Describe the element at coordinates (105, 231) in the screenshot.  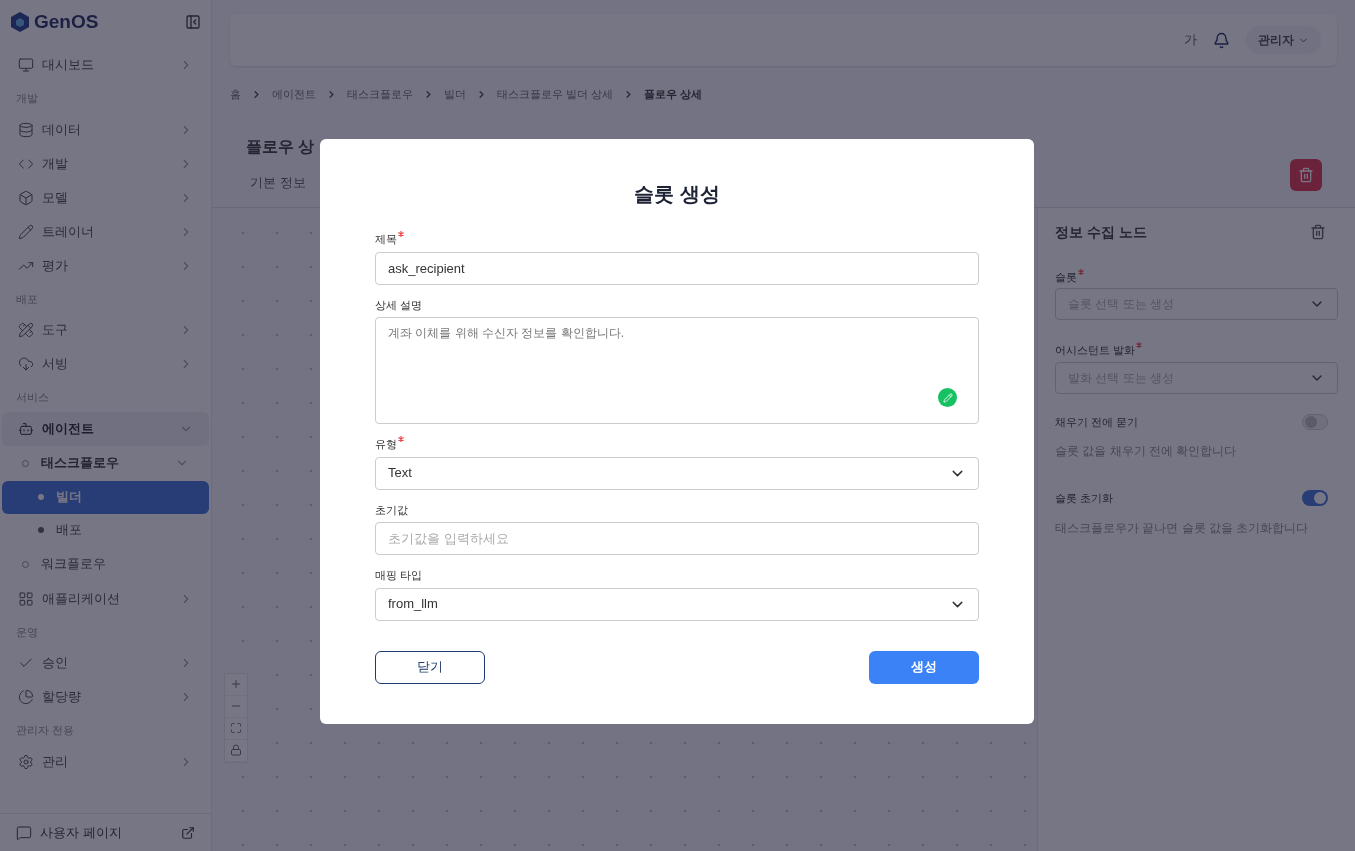
I see `sidebar-item: 트레이너` at that location.